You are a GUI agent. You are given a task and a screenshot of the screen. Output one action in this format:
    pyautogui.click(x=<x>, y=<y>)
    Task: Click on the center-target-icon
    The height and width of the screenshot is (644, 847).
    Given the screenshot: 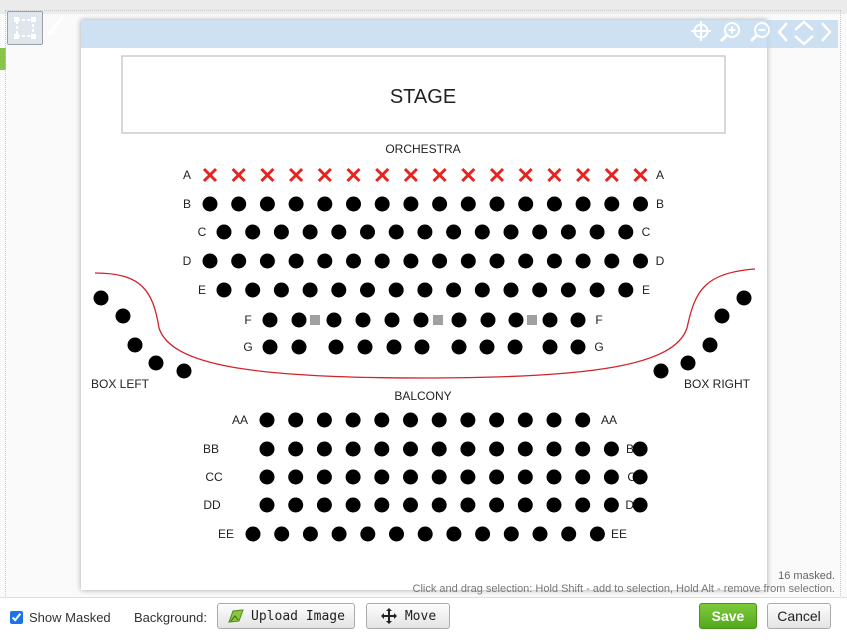 What is the action you would take?
    pyautogui.click(x=701, y=31)
    